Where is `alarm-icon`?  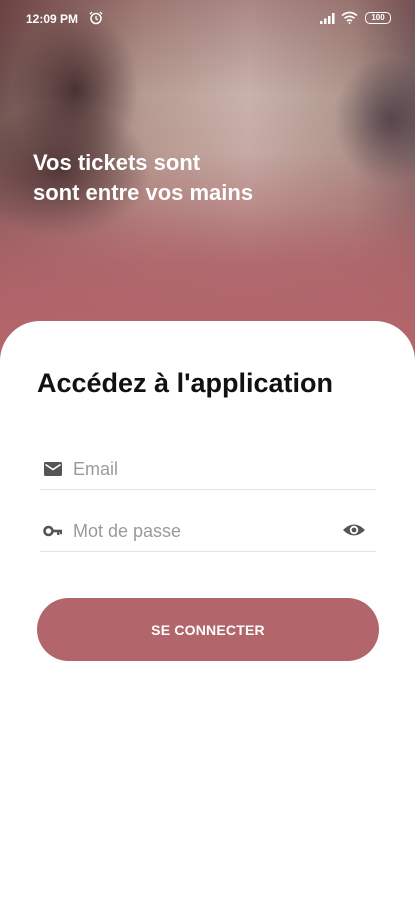 alarm-icon is located at coordinates (96, 18).